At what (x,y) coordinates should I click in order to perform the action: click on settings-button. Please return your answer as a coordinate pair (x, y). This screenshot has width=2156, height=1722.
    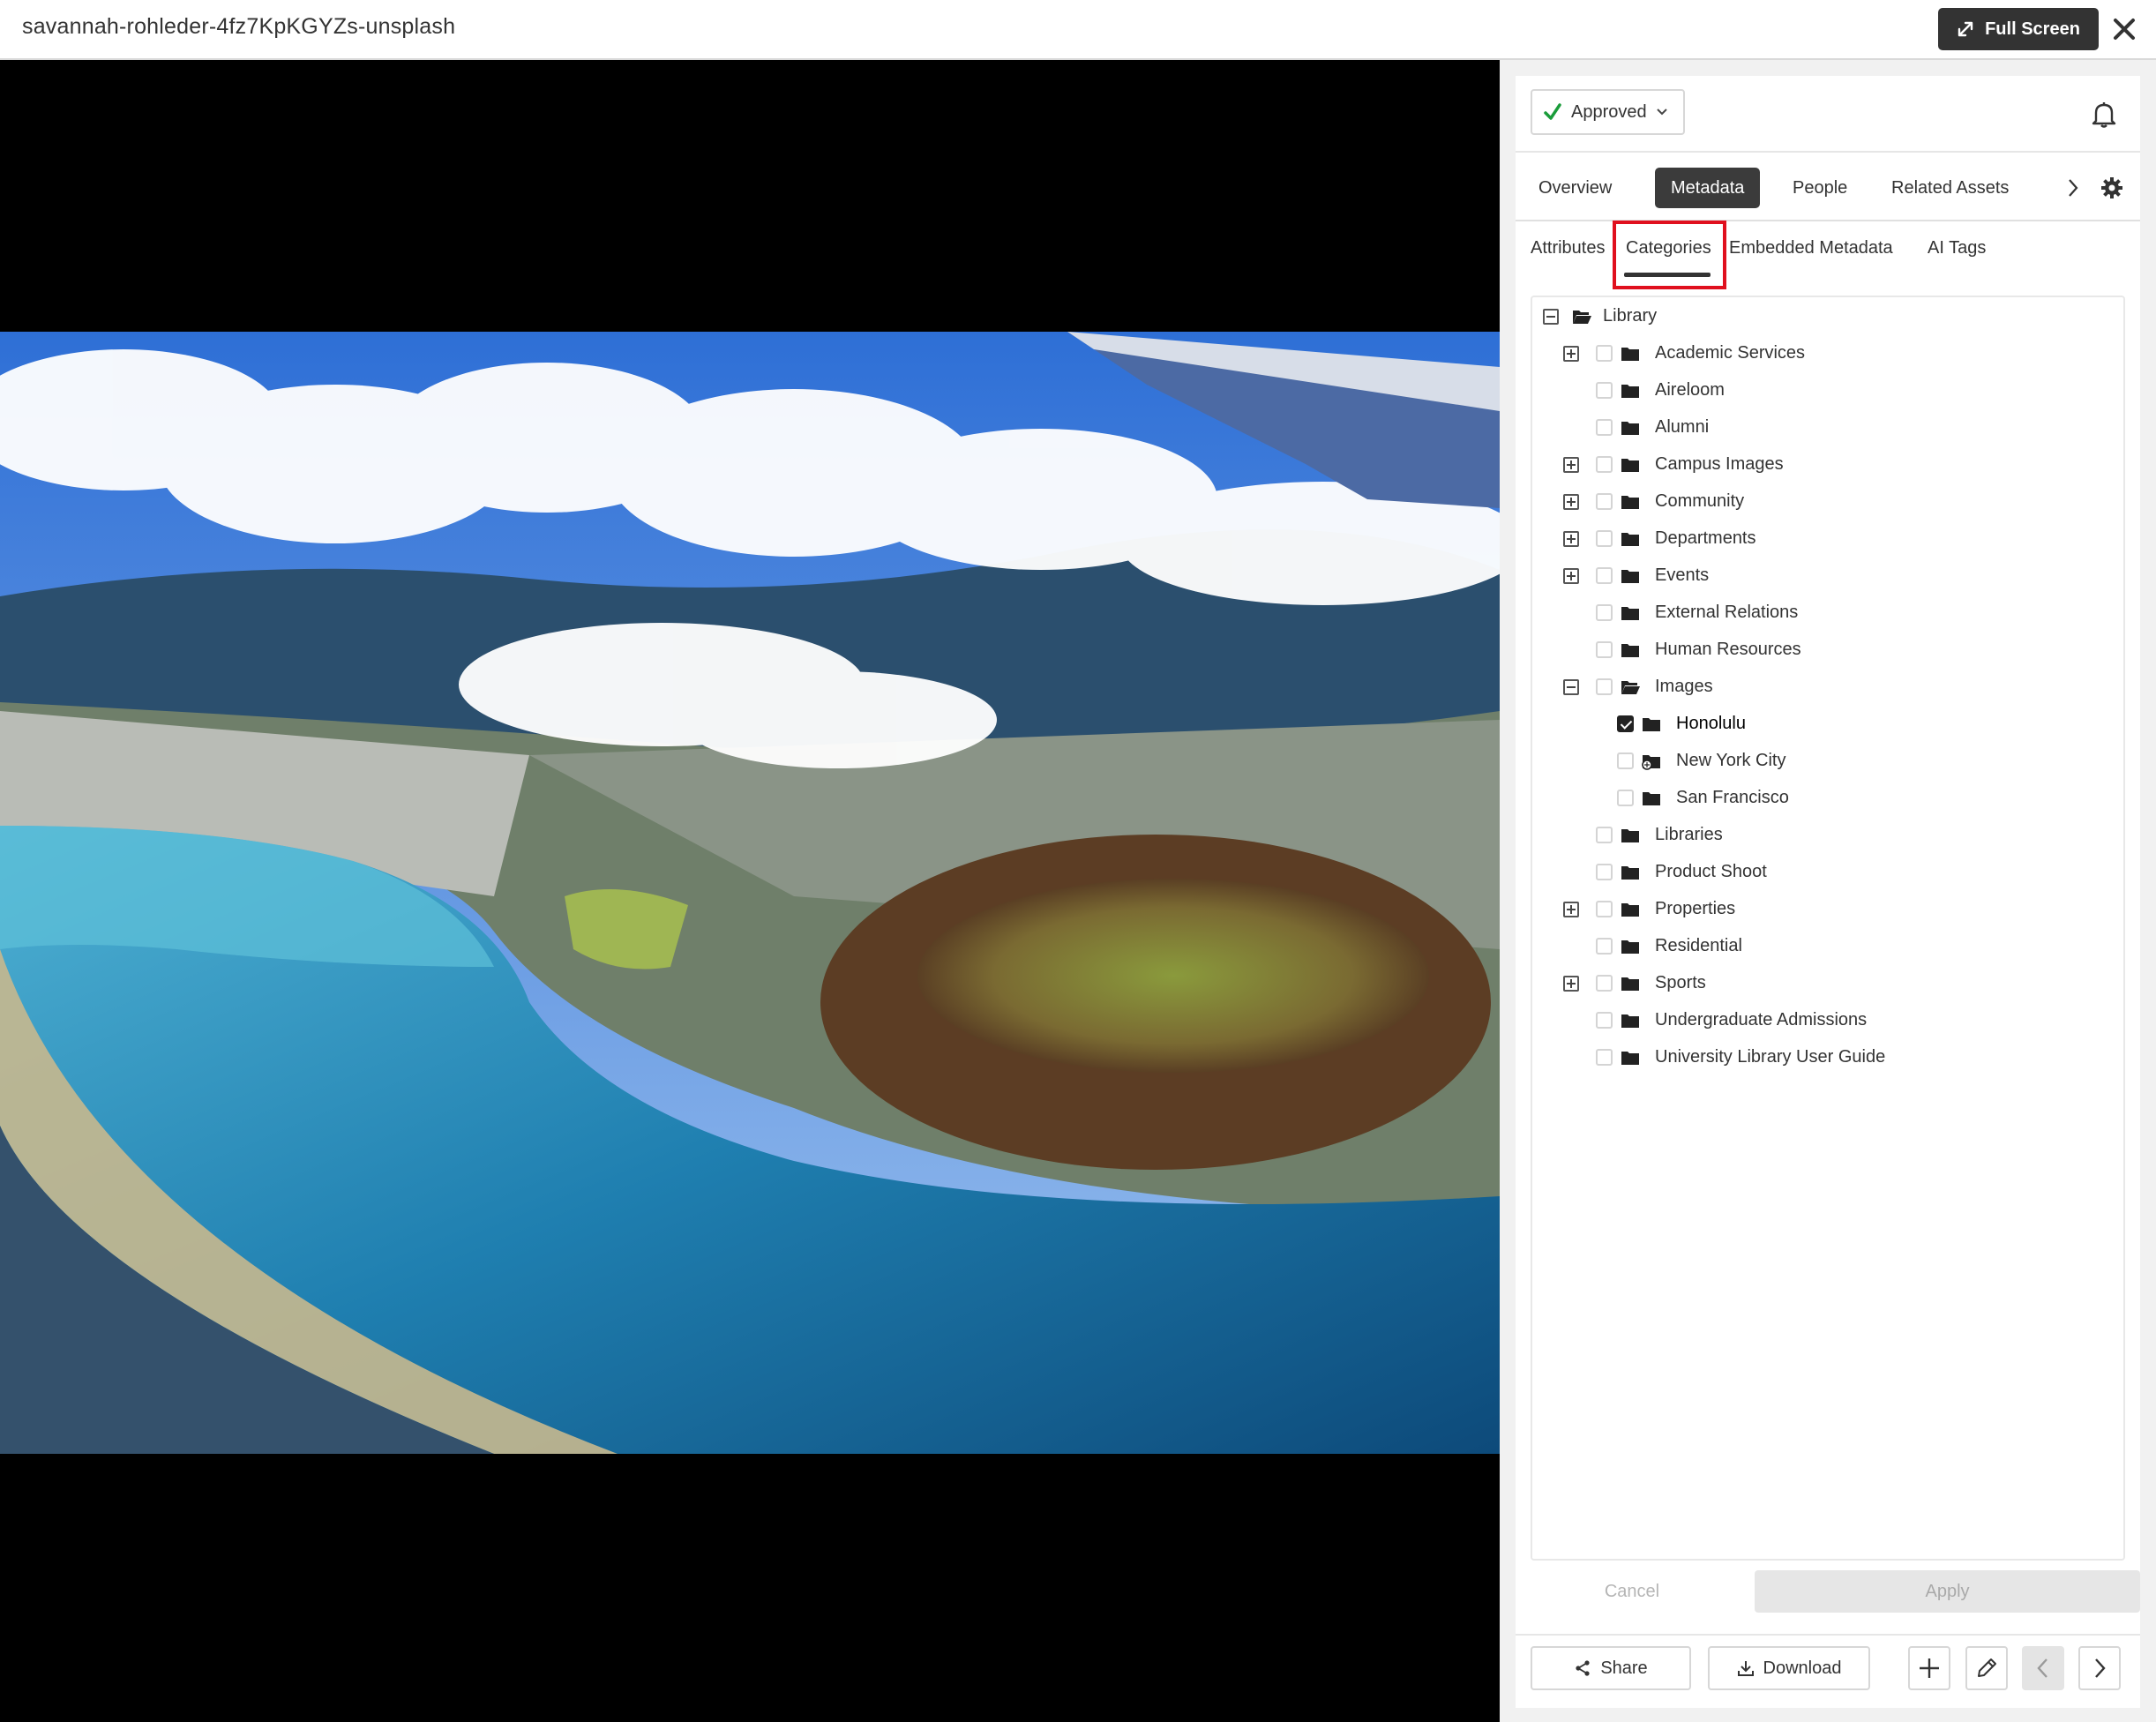
    Looking at the image, I should click on (2111, 187).